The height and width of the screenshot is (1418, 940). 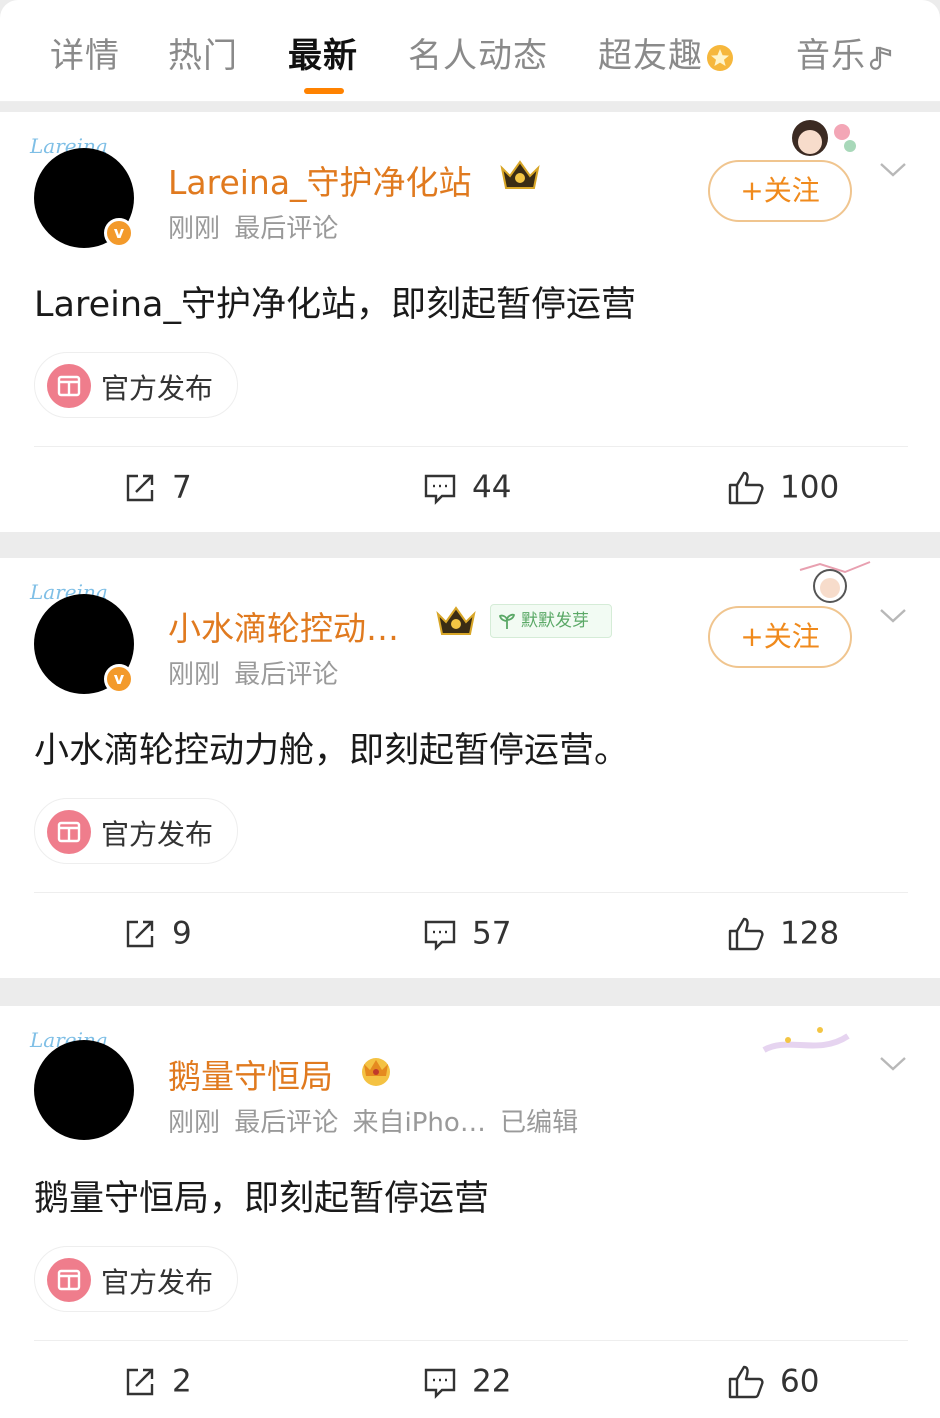 What do you see at coordinates (323, 52) in the screenshot?
I see `tab-latest: 最新` at bounding box center [323, 52].